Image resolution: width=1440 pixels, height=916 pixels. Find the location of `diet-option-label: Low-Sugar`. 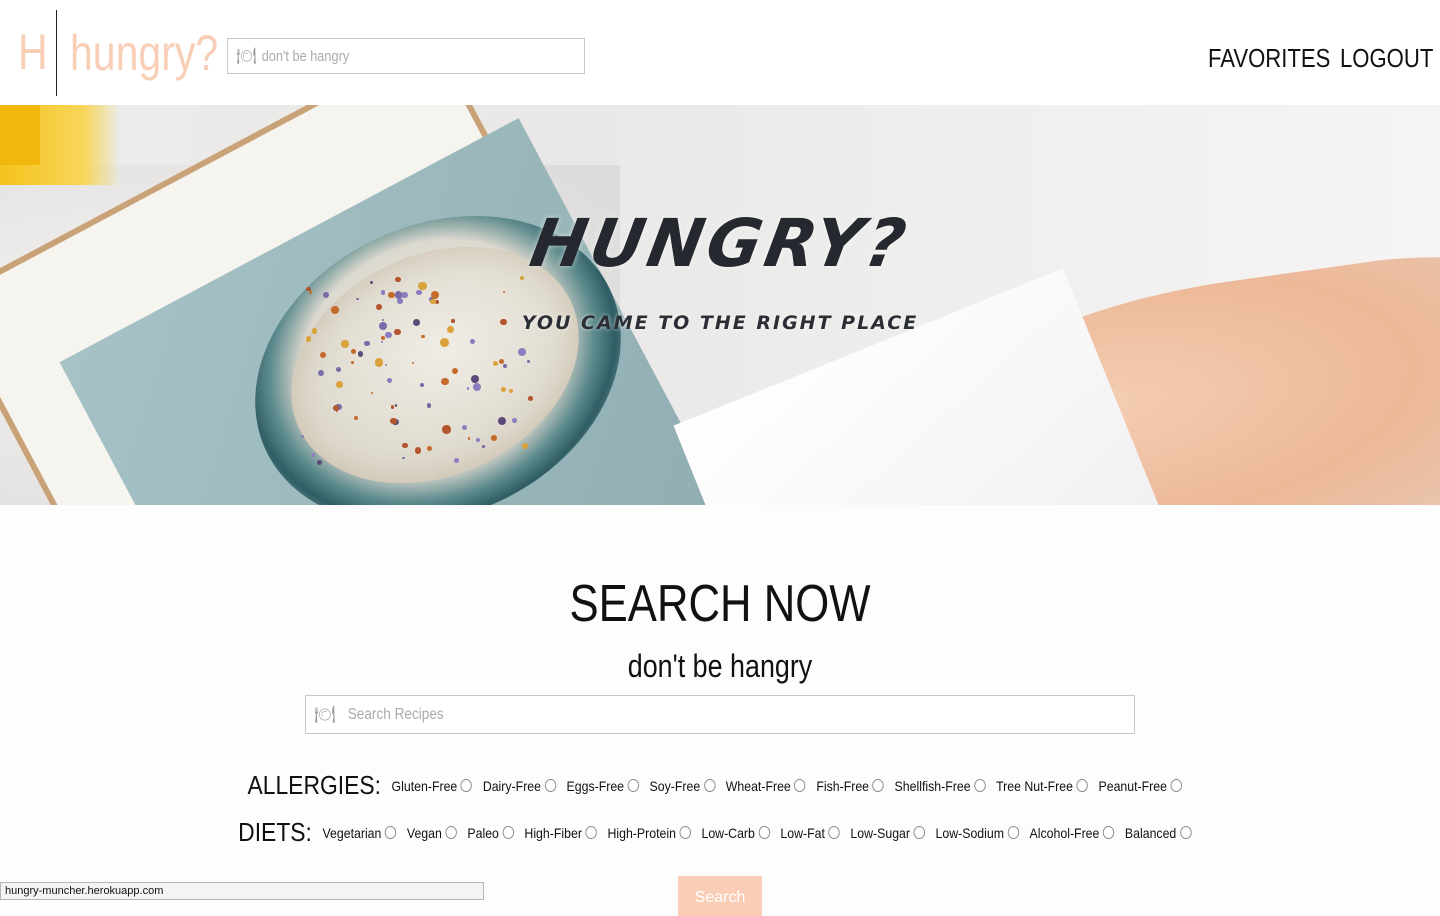

diet-option-label: Low-Sugar is located at coordinates (880, 832).